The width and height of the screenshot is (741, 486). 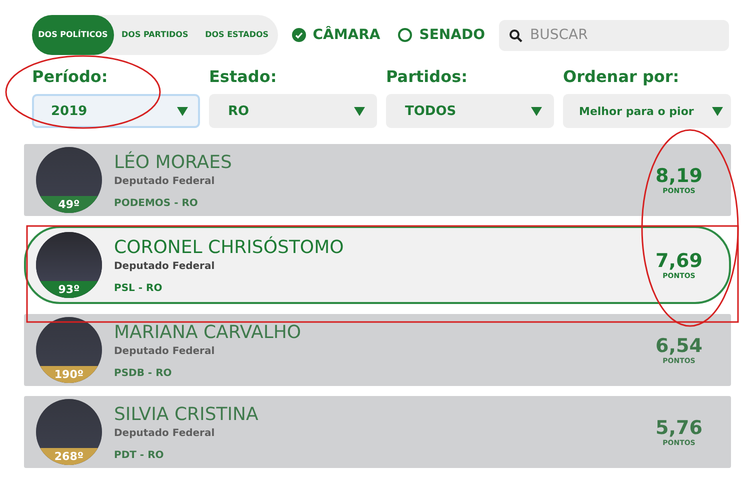 I want to click on politician-name: MARIANA CARVALHO, so click(x=208, y=332).